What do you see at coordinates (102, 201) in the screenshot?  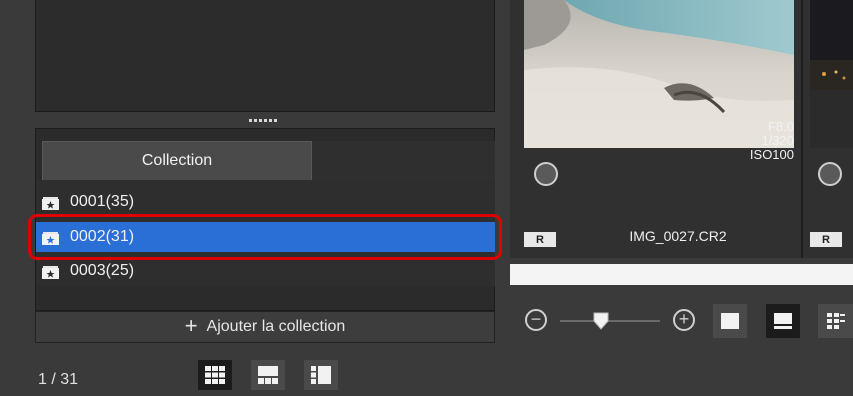 I see `collection-item-label: 0001(35)` at bounding box center [102, 201].